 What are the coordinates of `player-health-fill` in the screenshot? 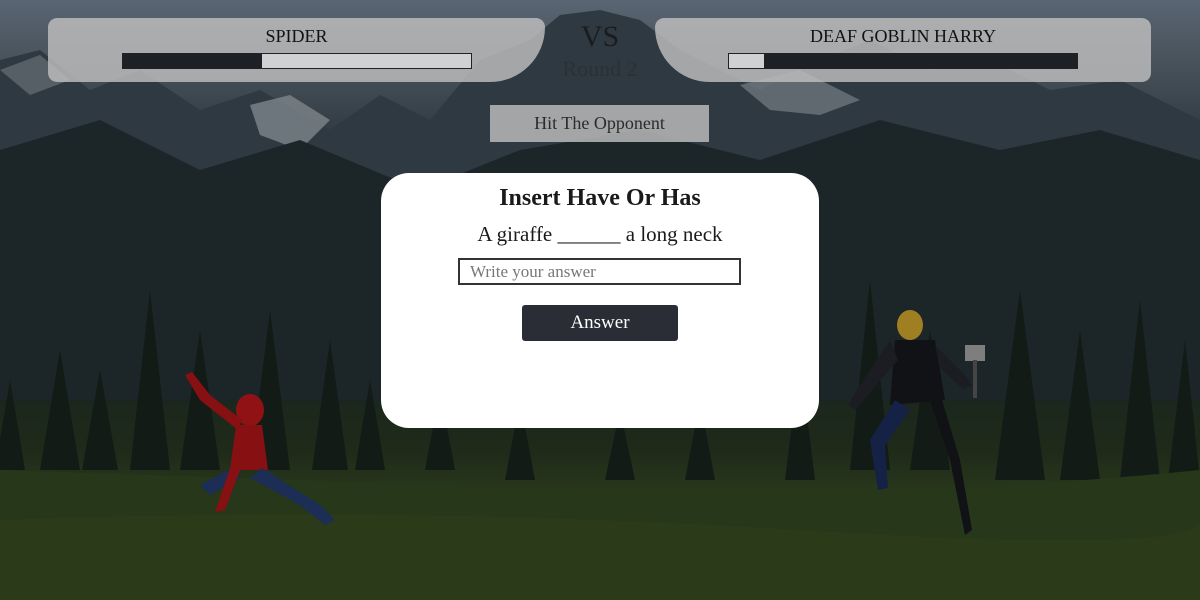 It's located at (193, 61).